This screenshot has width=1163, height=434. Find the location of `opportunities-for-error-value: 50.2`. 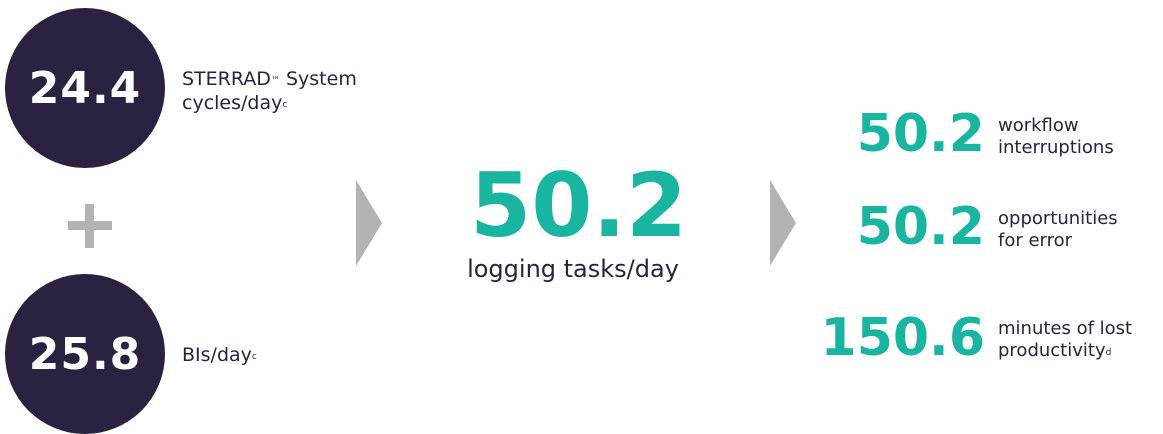

opportunities-for-error-value: 50.2 is located at coordinates (920, 227).